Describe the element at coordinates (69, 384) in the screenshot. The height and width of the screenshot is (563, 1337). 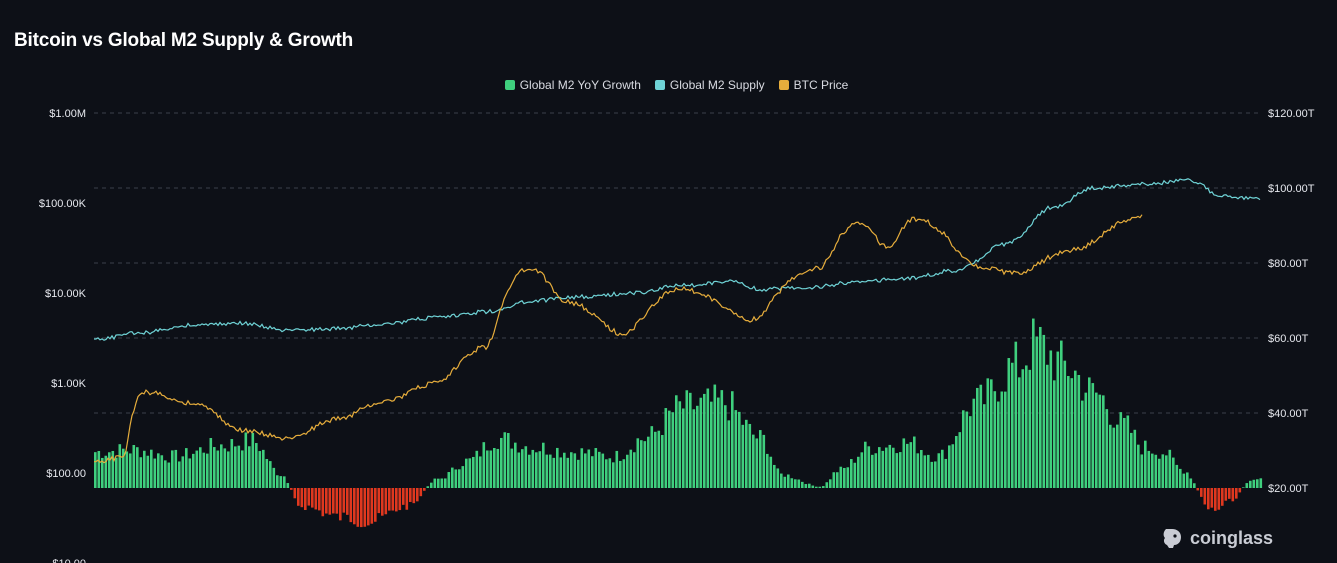
I see `left-tick-label: $1.00K` at that location.